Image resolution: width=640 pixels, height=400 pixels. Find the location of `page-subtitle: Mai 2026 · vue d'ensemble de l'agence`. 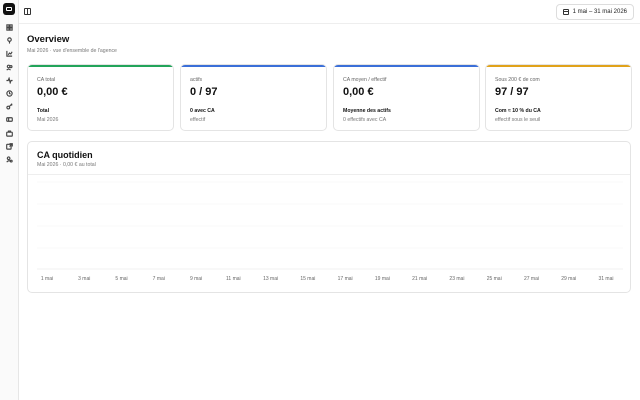

page-subtitle: Mai 2026 · vue d'ensemble de l'agence is located at coordinates (72, 51).